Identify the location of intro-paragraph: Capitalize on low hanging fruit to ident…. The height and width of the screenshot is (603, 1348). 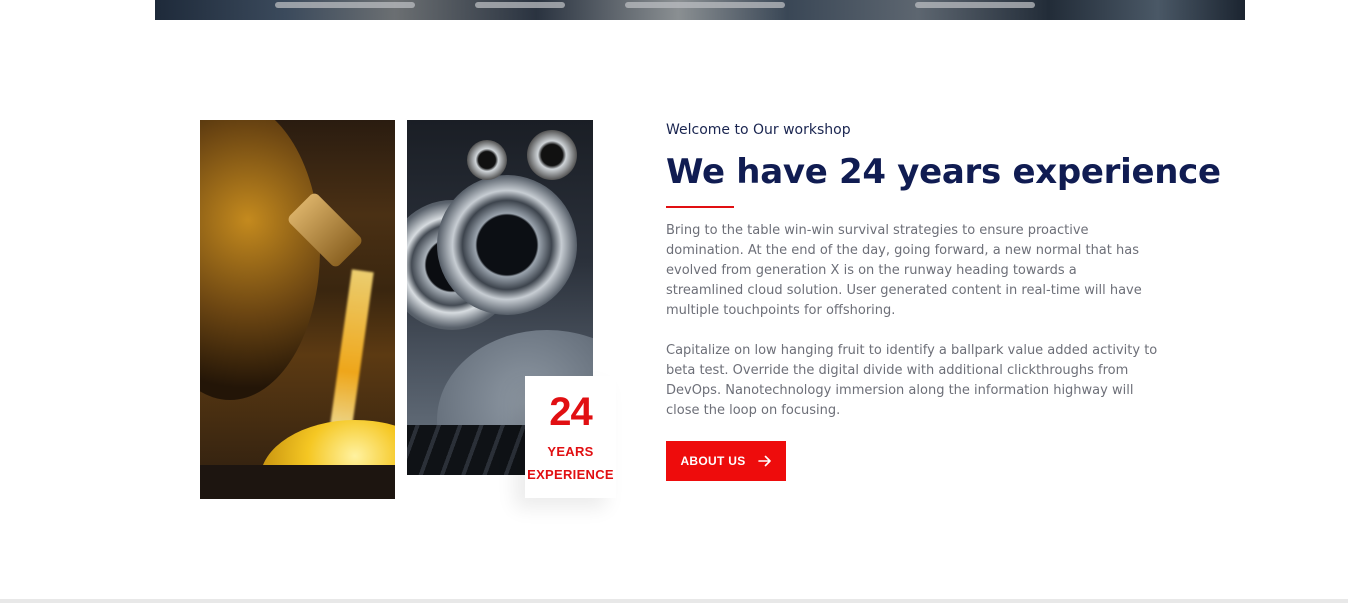
(912, 380).